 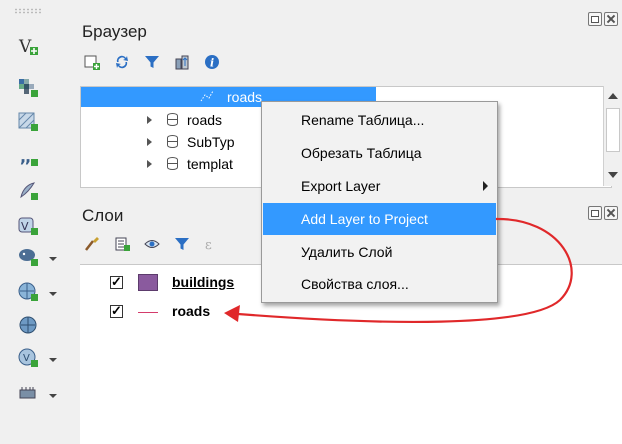 I want to click on add-wfs-layer-icon: V, so click(x=28, y=358).